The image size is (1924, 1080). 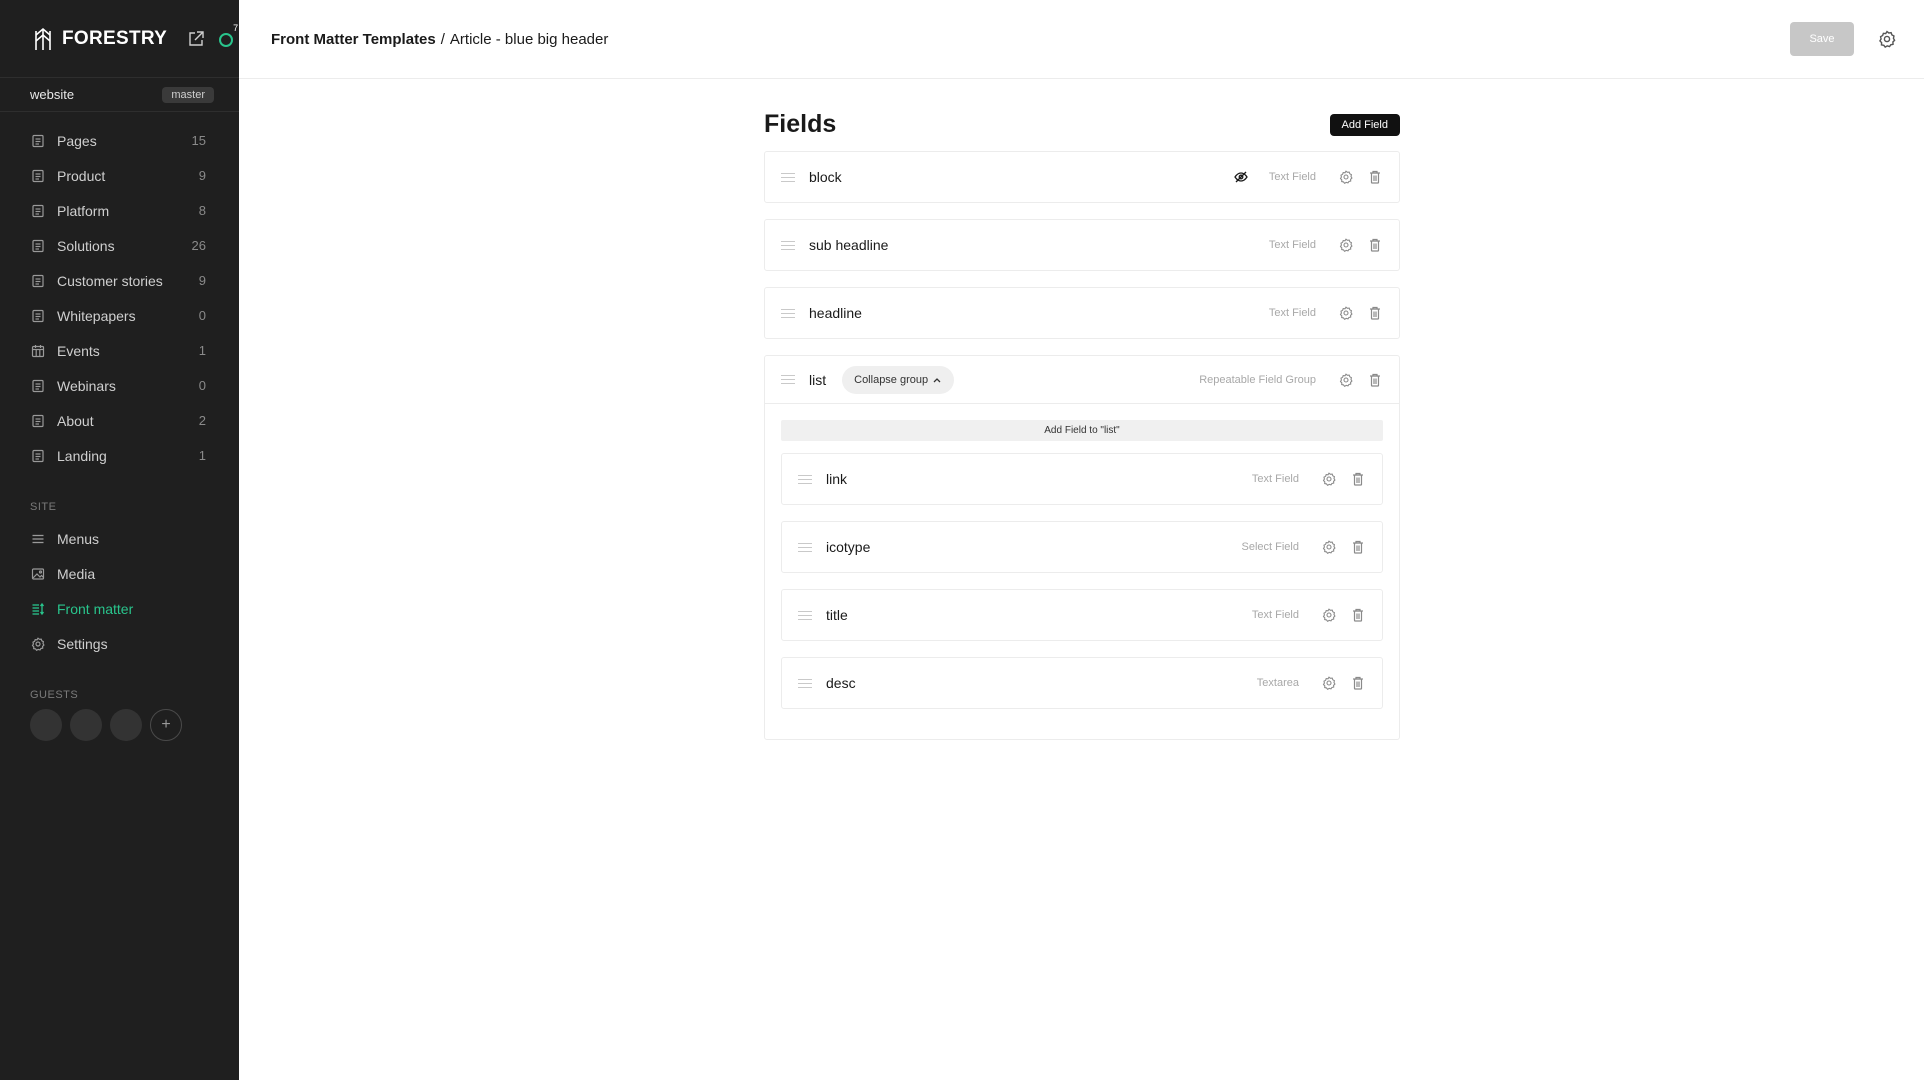 I want to click on field-type: Select Field, so click(x=1270, y=547).